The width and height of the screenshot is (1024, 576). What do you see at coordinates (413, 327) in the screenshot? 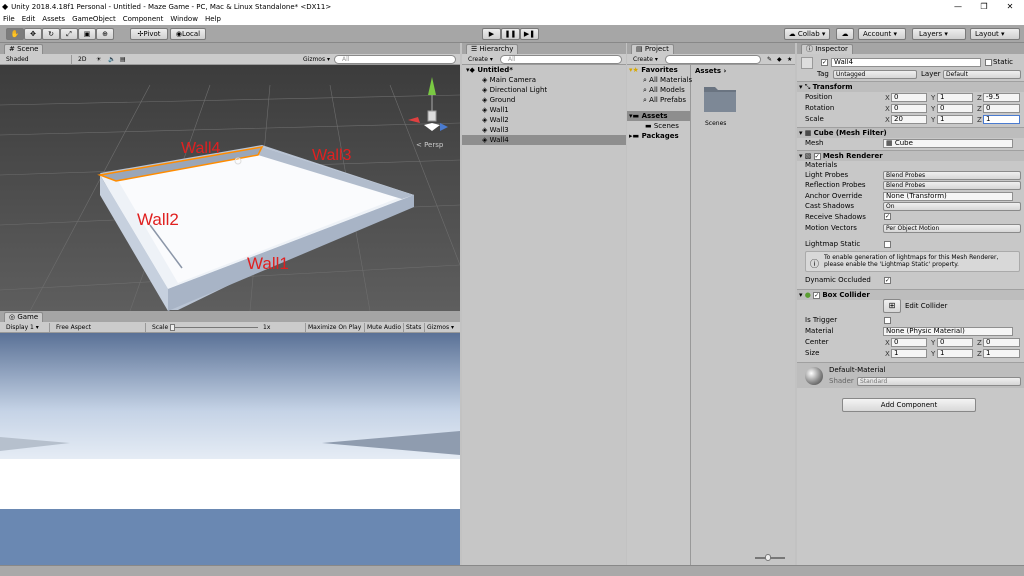
I see `stats-toggle: Stats` at bounding box center [413, 327].